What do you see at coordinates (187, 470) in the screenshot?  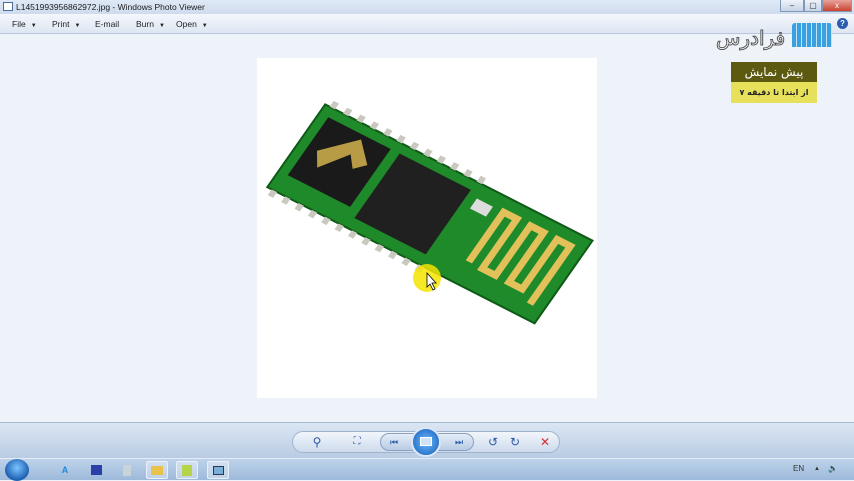 I see `taskbar-notepad-icon` at bounding box center [187, 470].